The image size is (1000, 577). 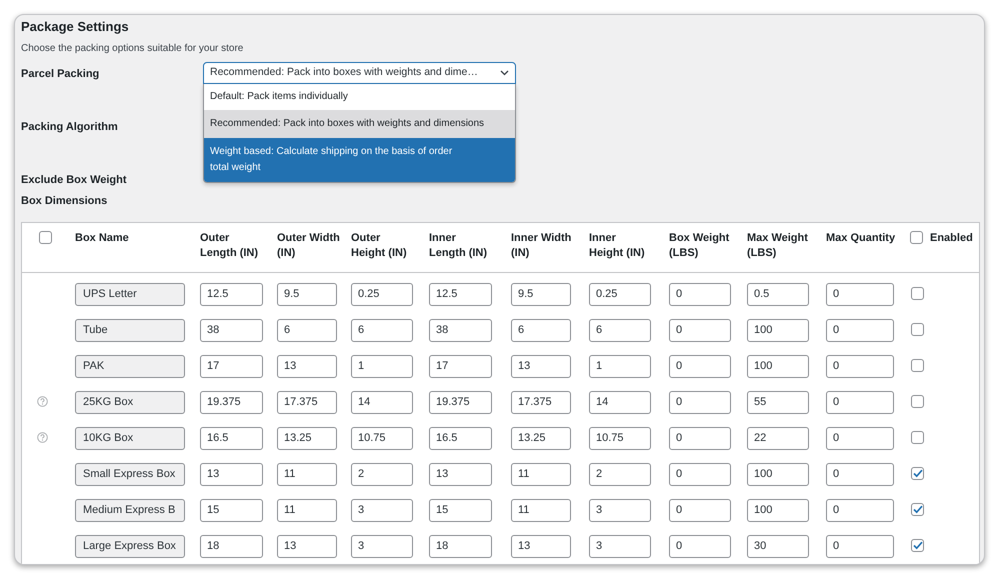 I want to click on dimension-field: 0.5, so click(x=778, y=294).